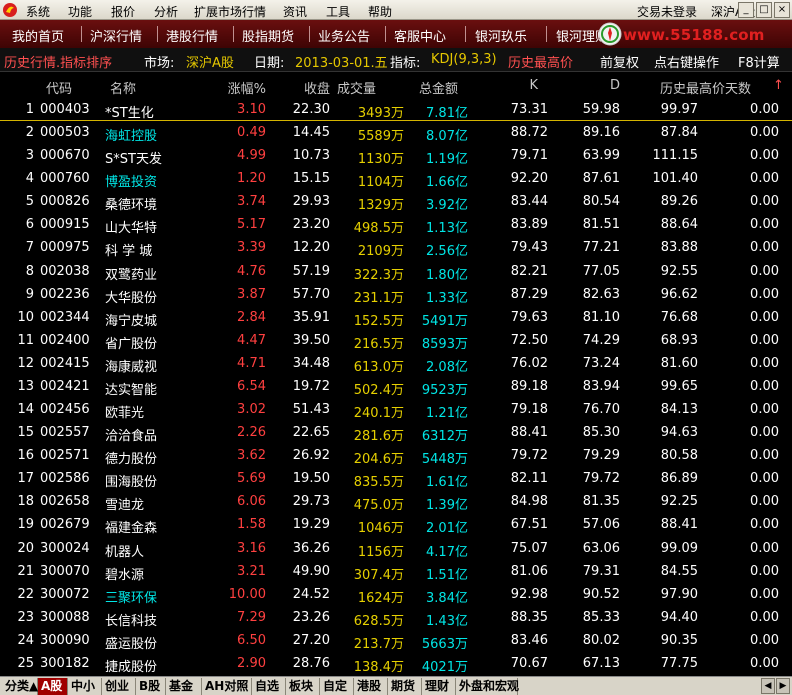 The height and width of the screenshot is (695, 792). Describe the element at coordinates (501, 35) in the screenshot. I see `nav-yinhe-jiule: 银河玖乐` at that location.